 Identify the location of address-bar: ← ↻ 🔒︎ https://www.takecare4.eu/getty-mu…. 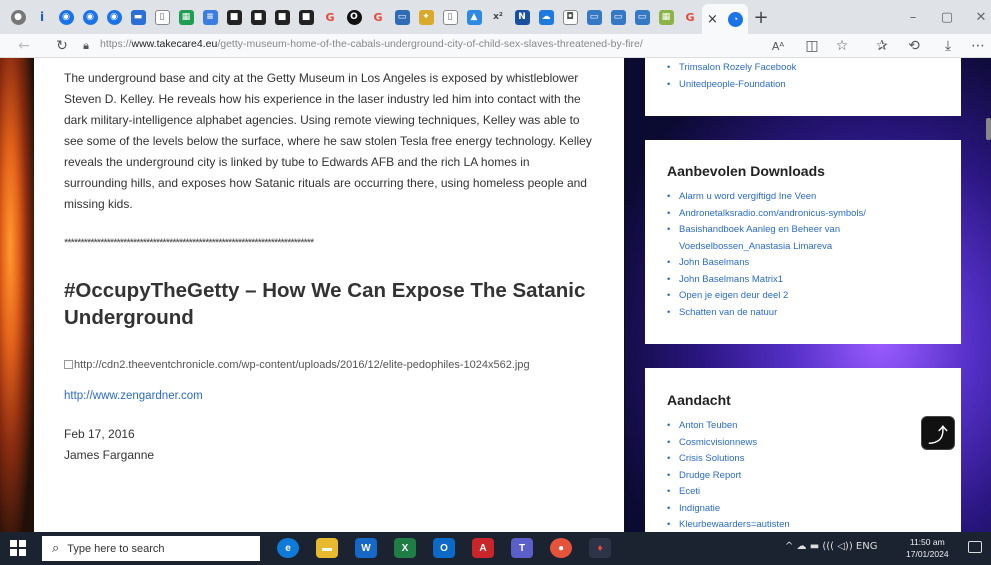
(495, 46).